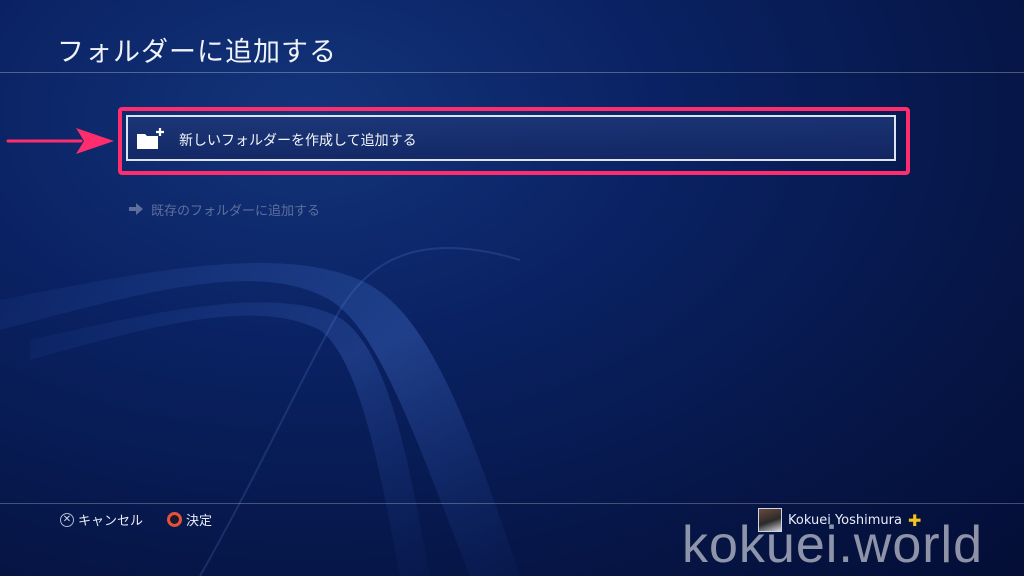  I want to click on cross-button-icon: ✕, so click(67, 519).